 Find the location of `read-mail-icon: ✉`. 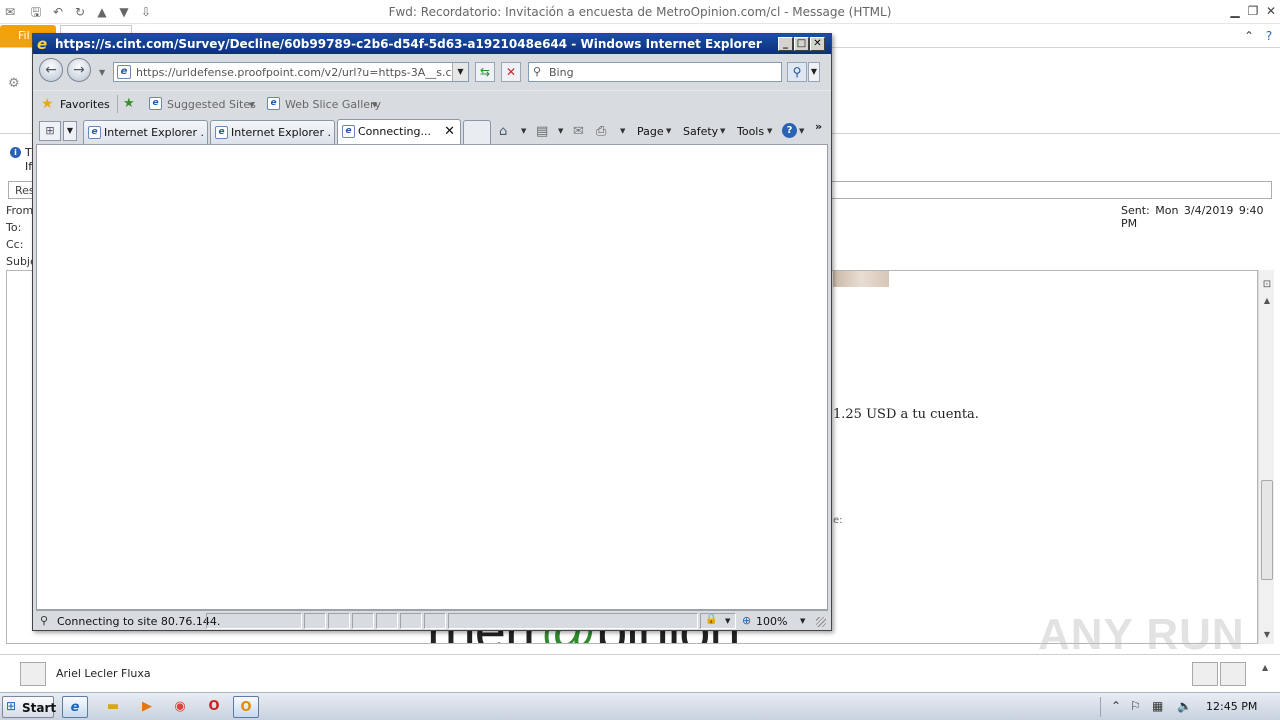

read-mail-icon: ✉ is located at coordinates (578, 131).